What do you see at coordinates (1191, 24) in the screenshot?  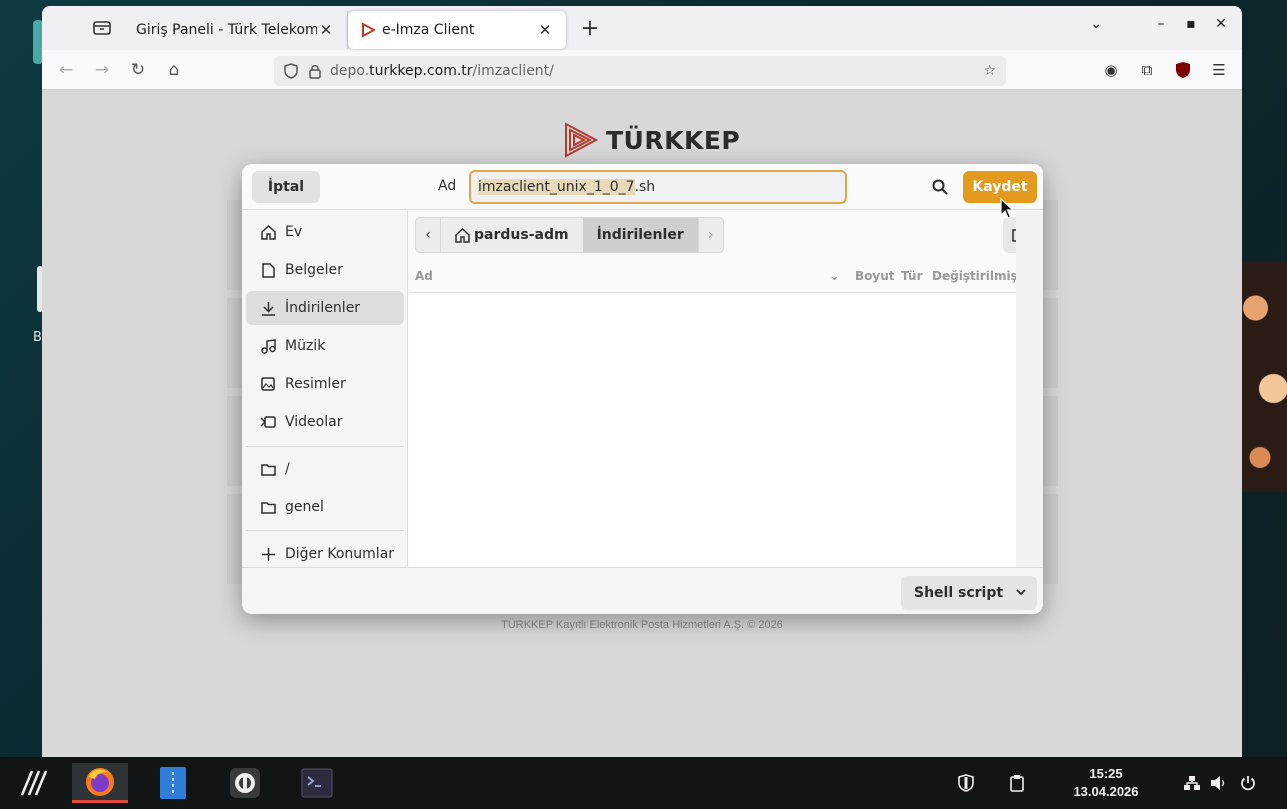 I see `maximize-icon: ▪` at bounding box center [1191, 24].